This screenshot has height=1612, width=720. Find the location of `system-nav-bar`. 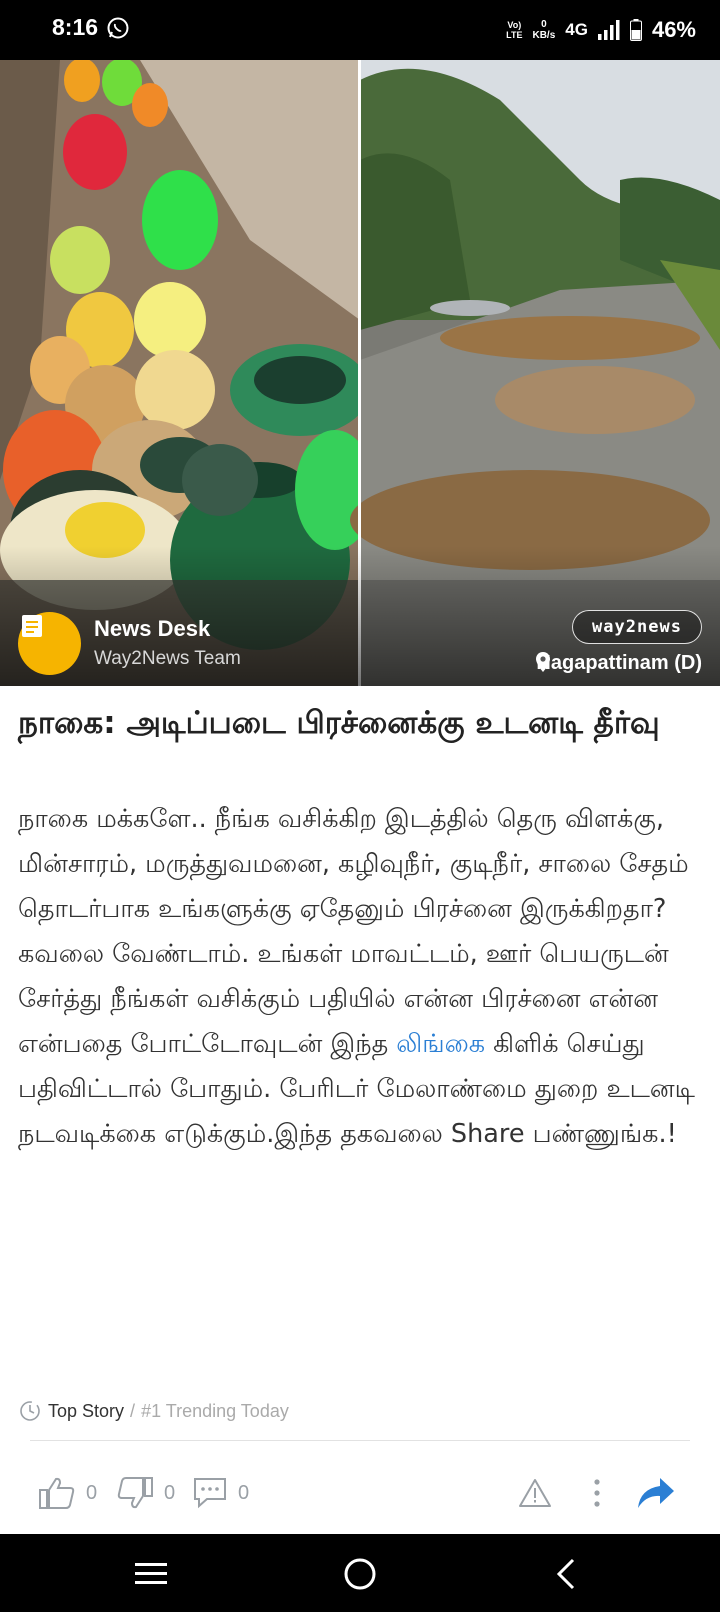

system-nav-bar is located at coordinates (360, 1573).